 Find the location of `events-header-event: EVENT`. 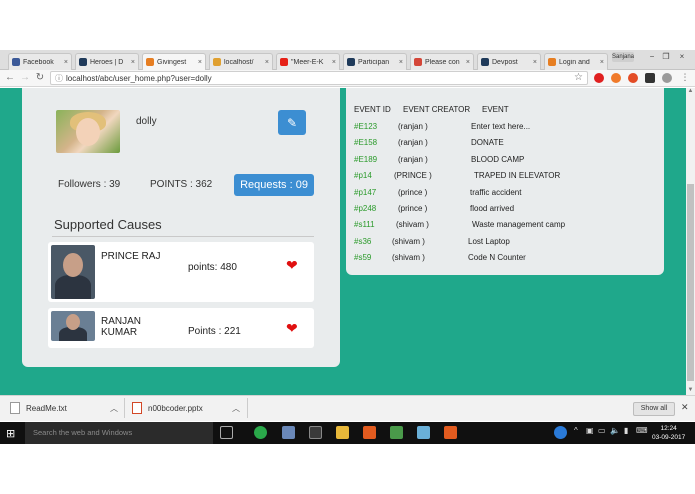

events-header-event: EVENT is located at coordinates (495, 109).